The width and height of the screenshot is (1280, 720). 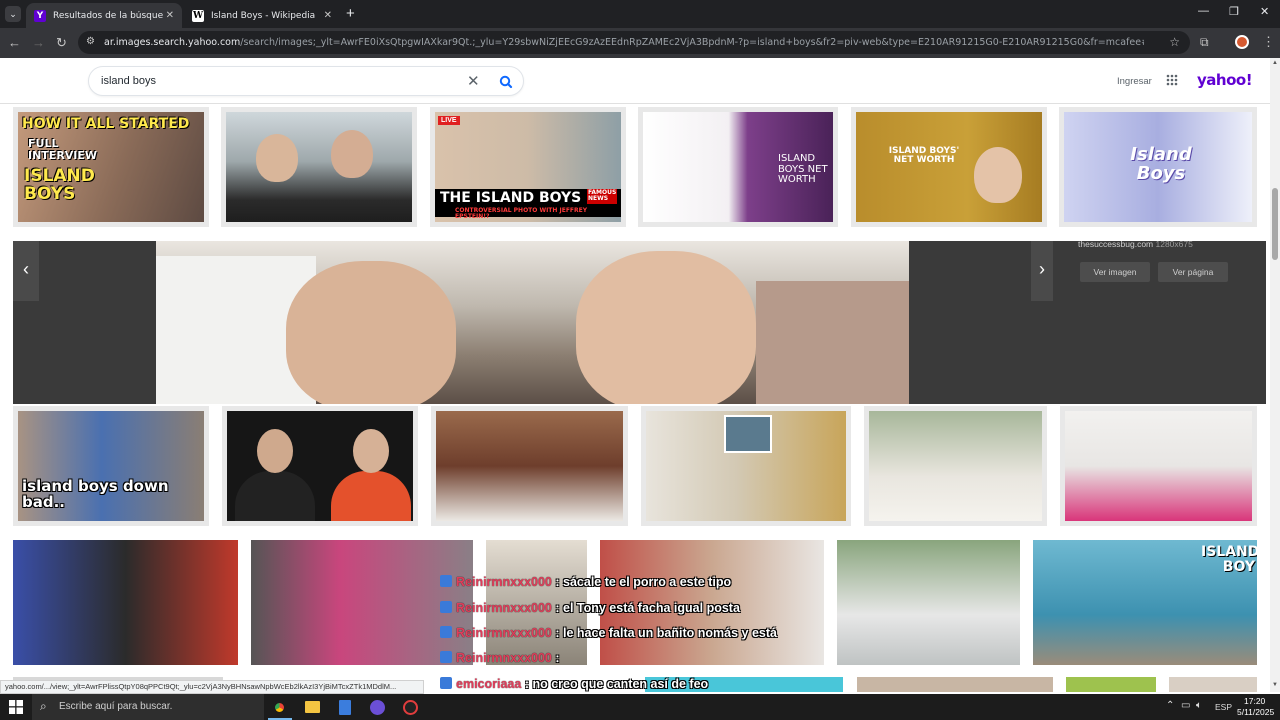 I want to click on scrollbar-thumb, so click(x=1275, y=224).